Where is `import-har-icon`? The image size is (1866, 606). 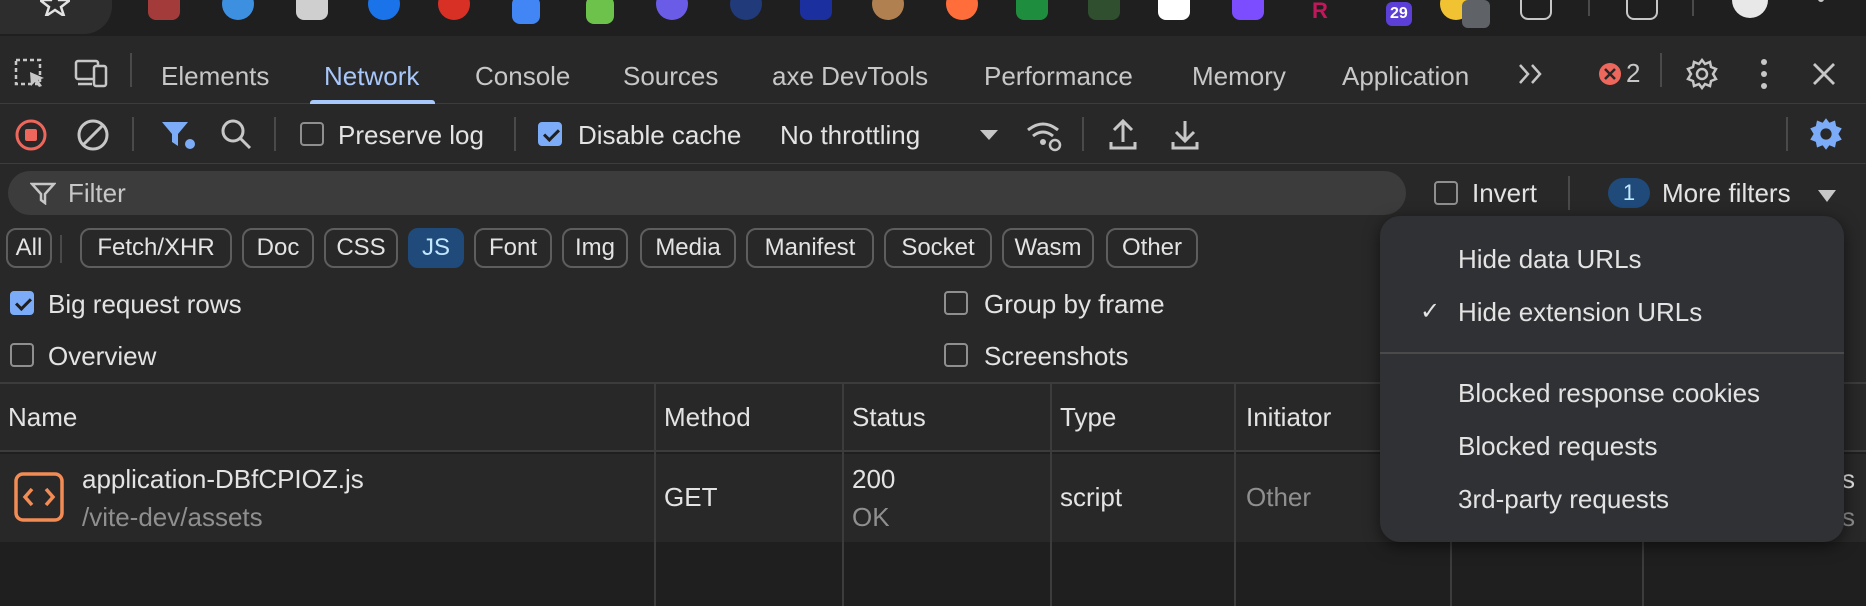
import-har-icon is located at coordinates (1123, 135).